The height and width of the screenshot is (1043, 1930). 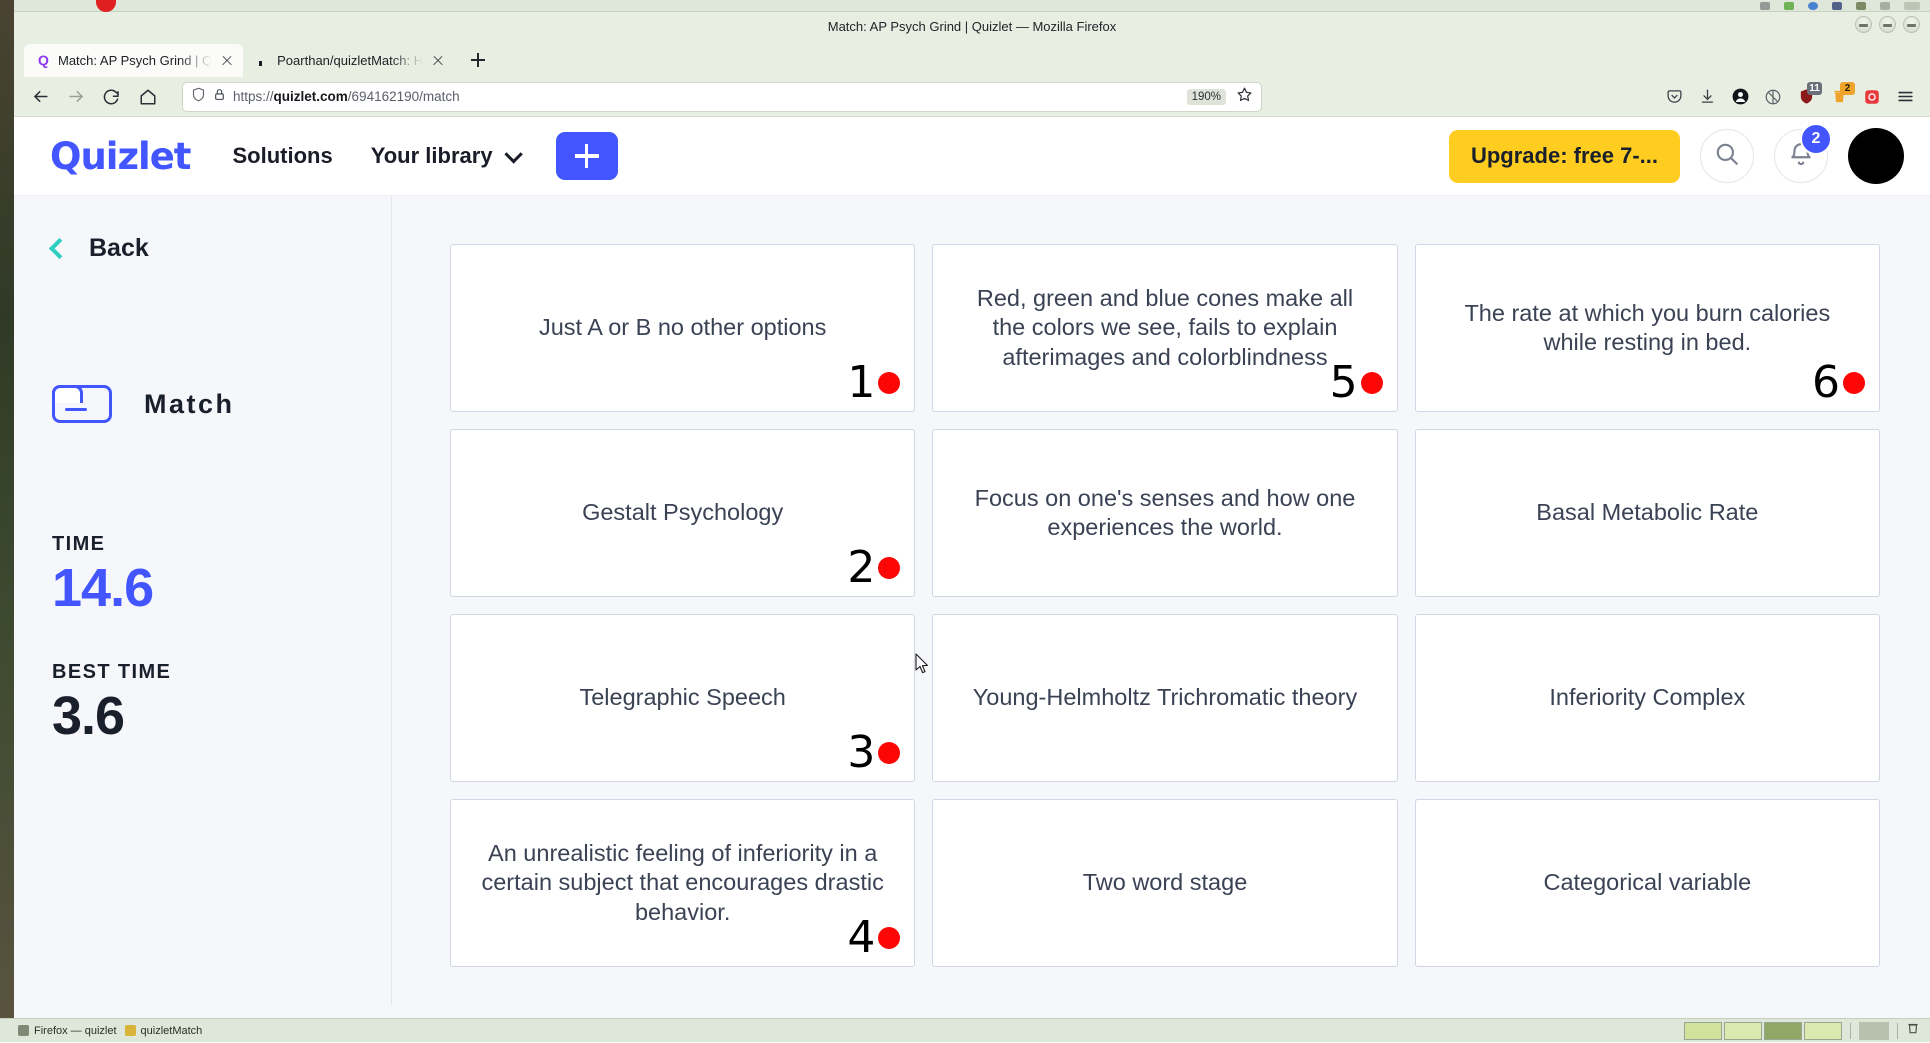 What do you see at coordinates (1647, 698) in the screenshot?
I see `match-card: Inferiority Complex` at bounding box center [1647, 698].